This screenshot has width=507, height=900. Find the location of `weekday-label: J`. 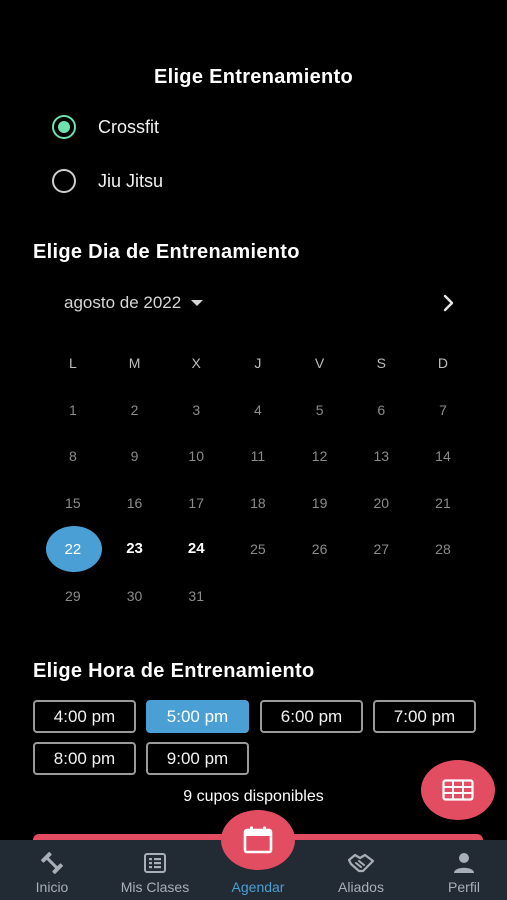

weekday-label: J is located at coordinates (258, 363).